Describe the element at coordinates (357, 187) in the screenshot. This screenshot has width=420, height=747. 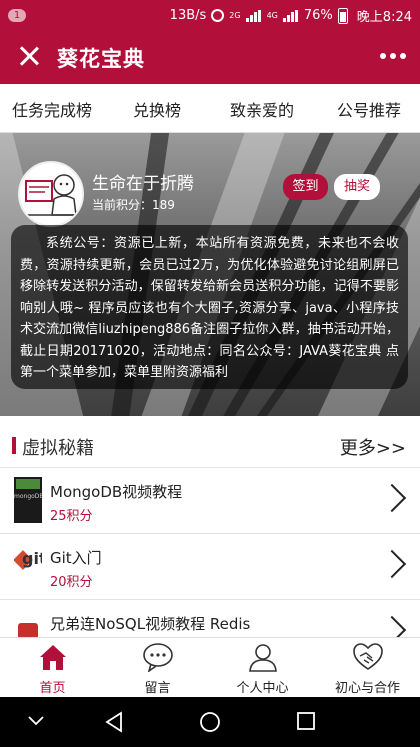
I see `lottery-button: 抽奖` at that location.